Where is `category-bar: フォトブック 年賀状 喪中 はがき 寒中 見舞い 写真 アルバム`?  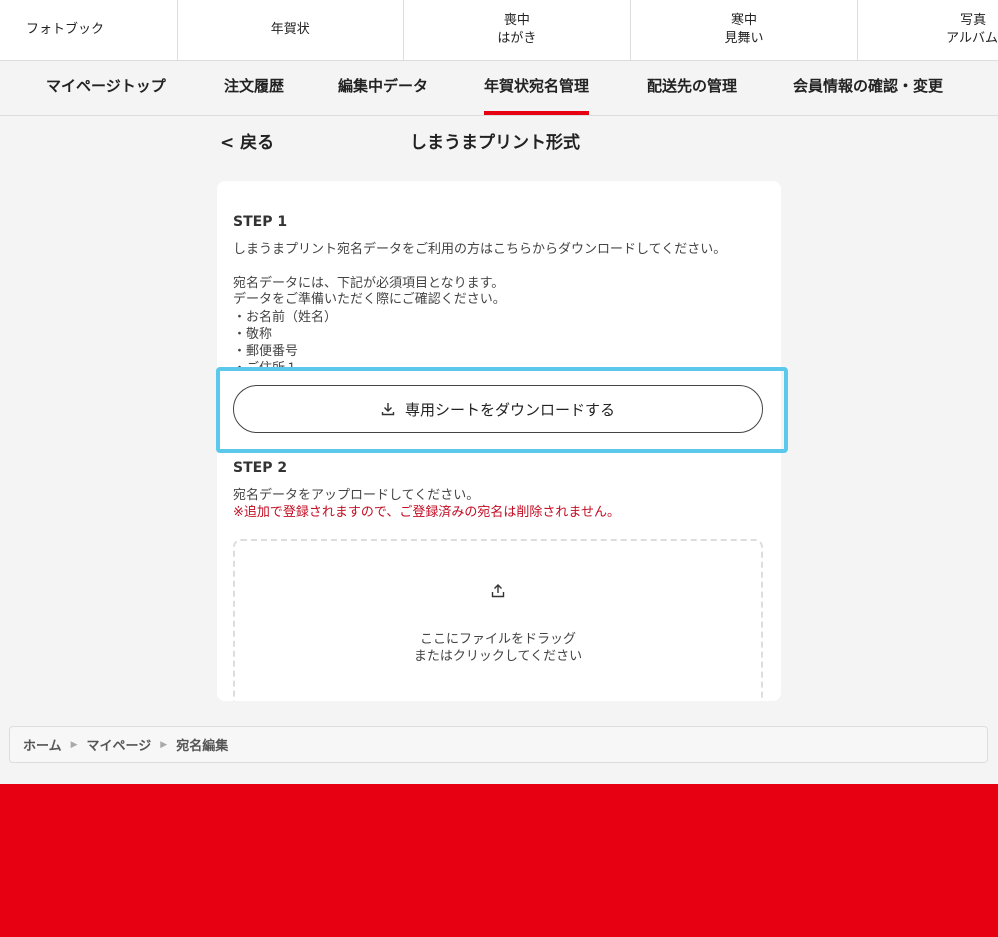
category-bar: フォトブック 年賀状 喪中 はがき 寒中 見舞い 写真 アルバム is located at coordinates (499, 30).